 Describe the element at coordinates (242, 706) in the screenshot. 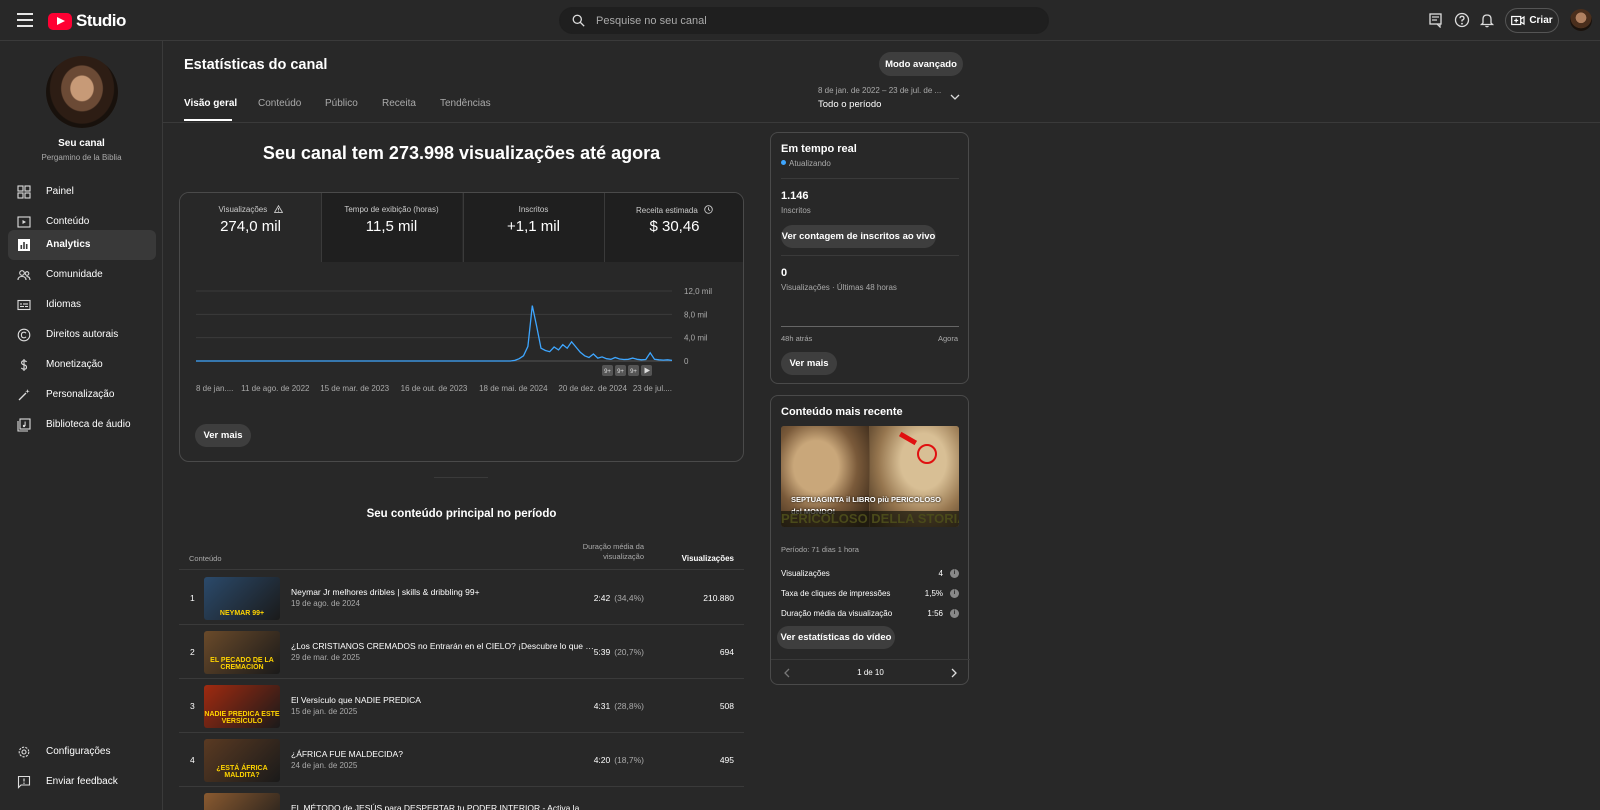

I see `video-thumbnail: NADIE PREDICA ESTE VERSÍCULO` at that location.